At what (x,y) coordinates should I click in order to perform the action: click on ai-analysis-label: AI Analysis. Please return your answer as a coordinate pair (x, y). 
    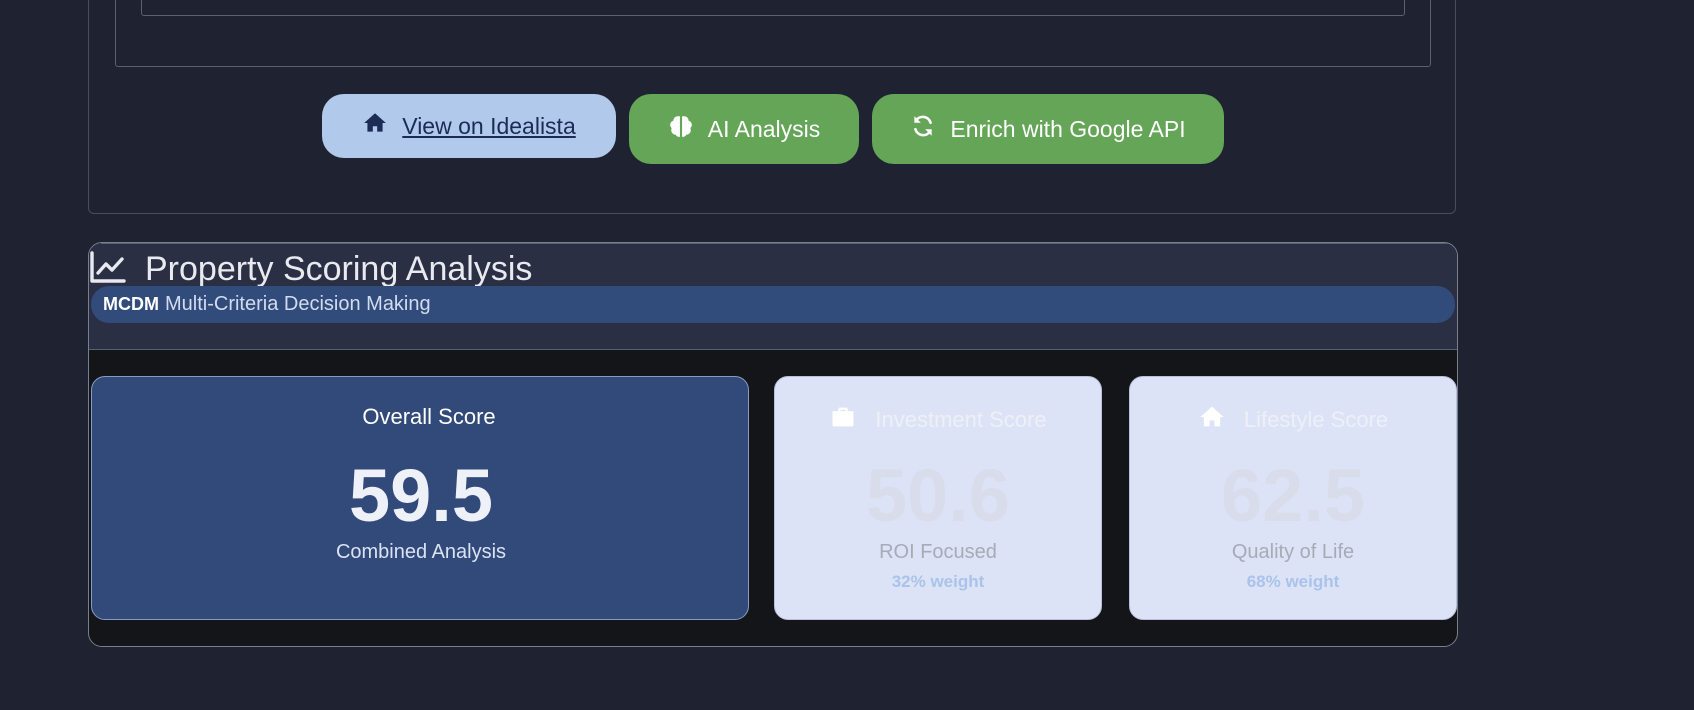
    Looking at the image, I should click on (764, 128).